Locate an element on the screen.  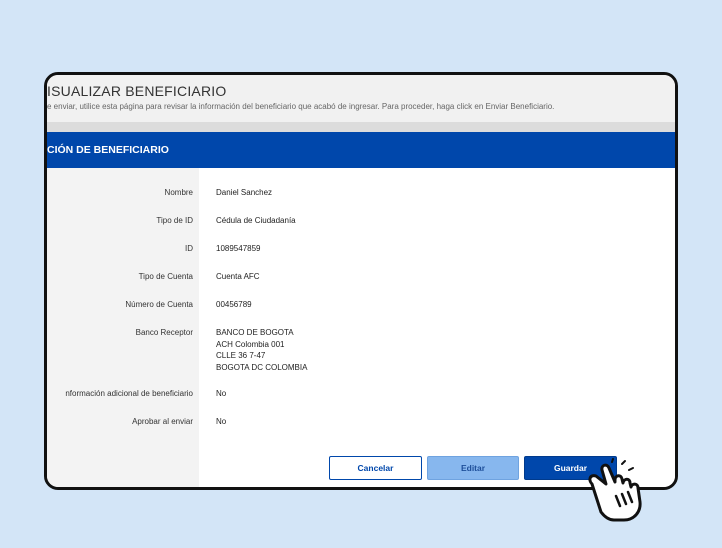
field-label-tipo-id: Tipo de ID is located at coordinates (174, 220).